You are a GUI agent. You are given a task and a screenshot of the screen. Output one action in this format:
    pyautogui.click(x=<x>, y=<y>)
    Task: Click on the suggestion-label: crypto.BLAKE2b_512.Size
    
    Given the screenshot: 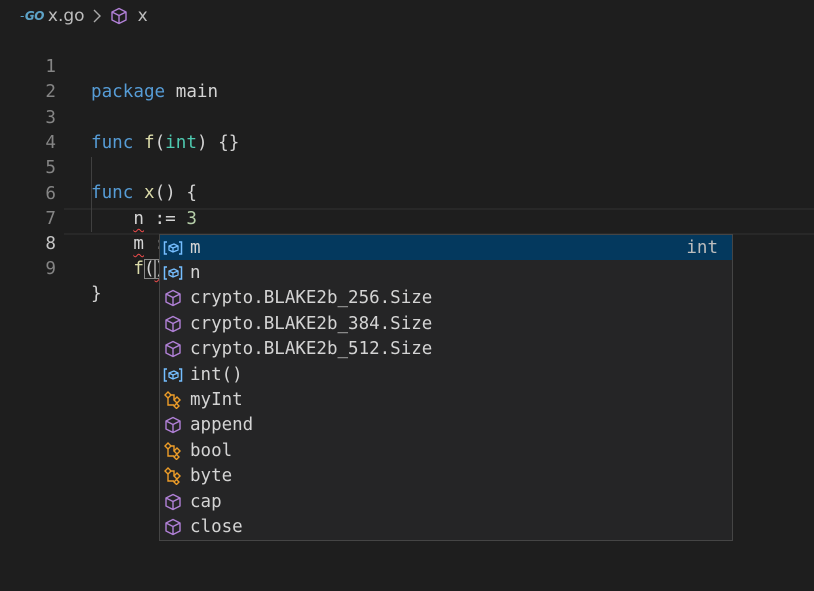 What is the action you would take?
    pyautogui.click(x=311, y=349)
    